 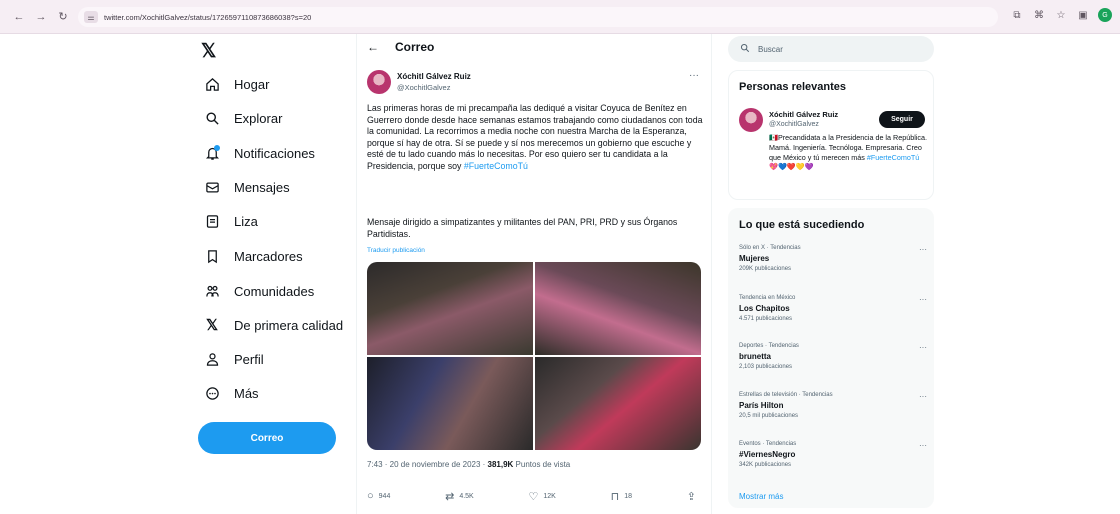 What do you see at coordinates (63, 17) in the screenshot?
I see `reload-icon: ↻` at bounding box center [63, 17].